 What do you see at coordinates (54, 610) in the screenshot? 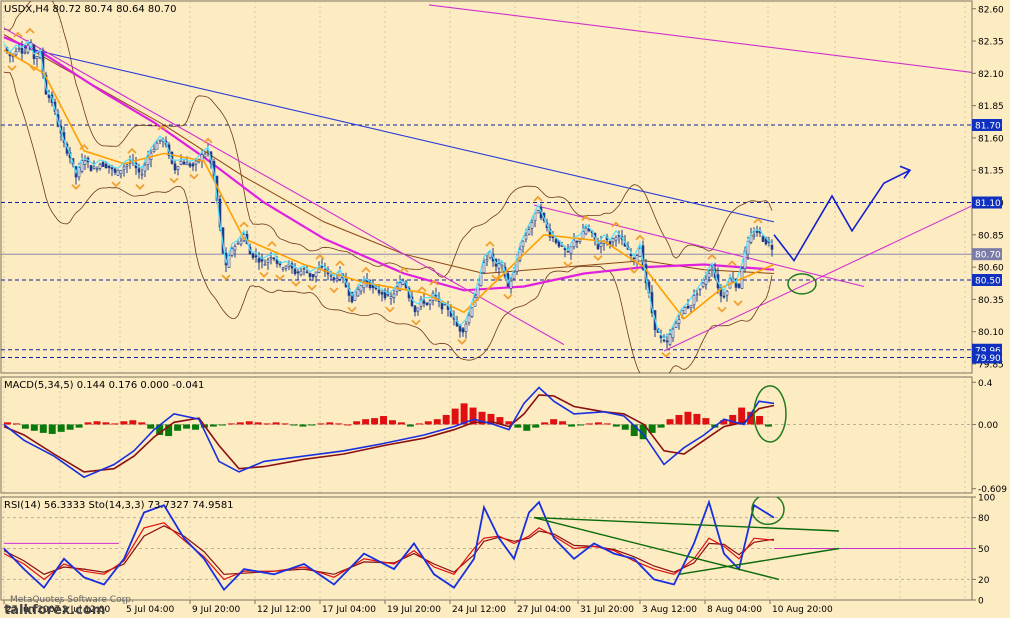
I see `watermark-site: talkforex.com` at bounding box center [54, 610].